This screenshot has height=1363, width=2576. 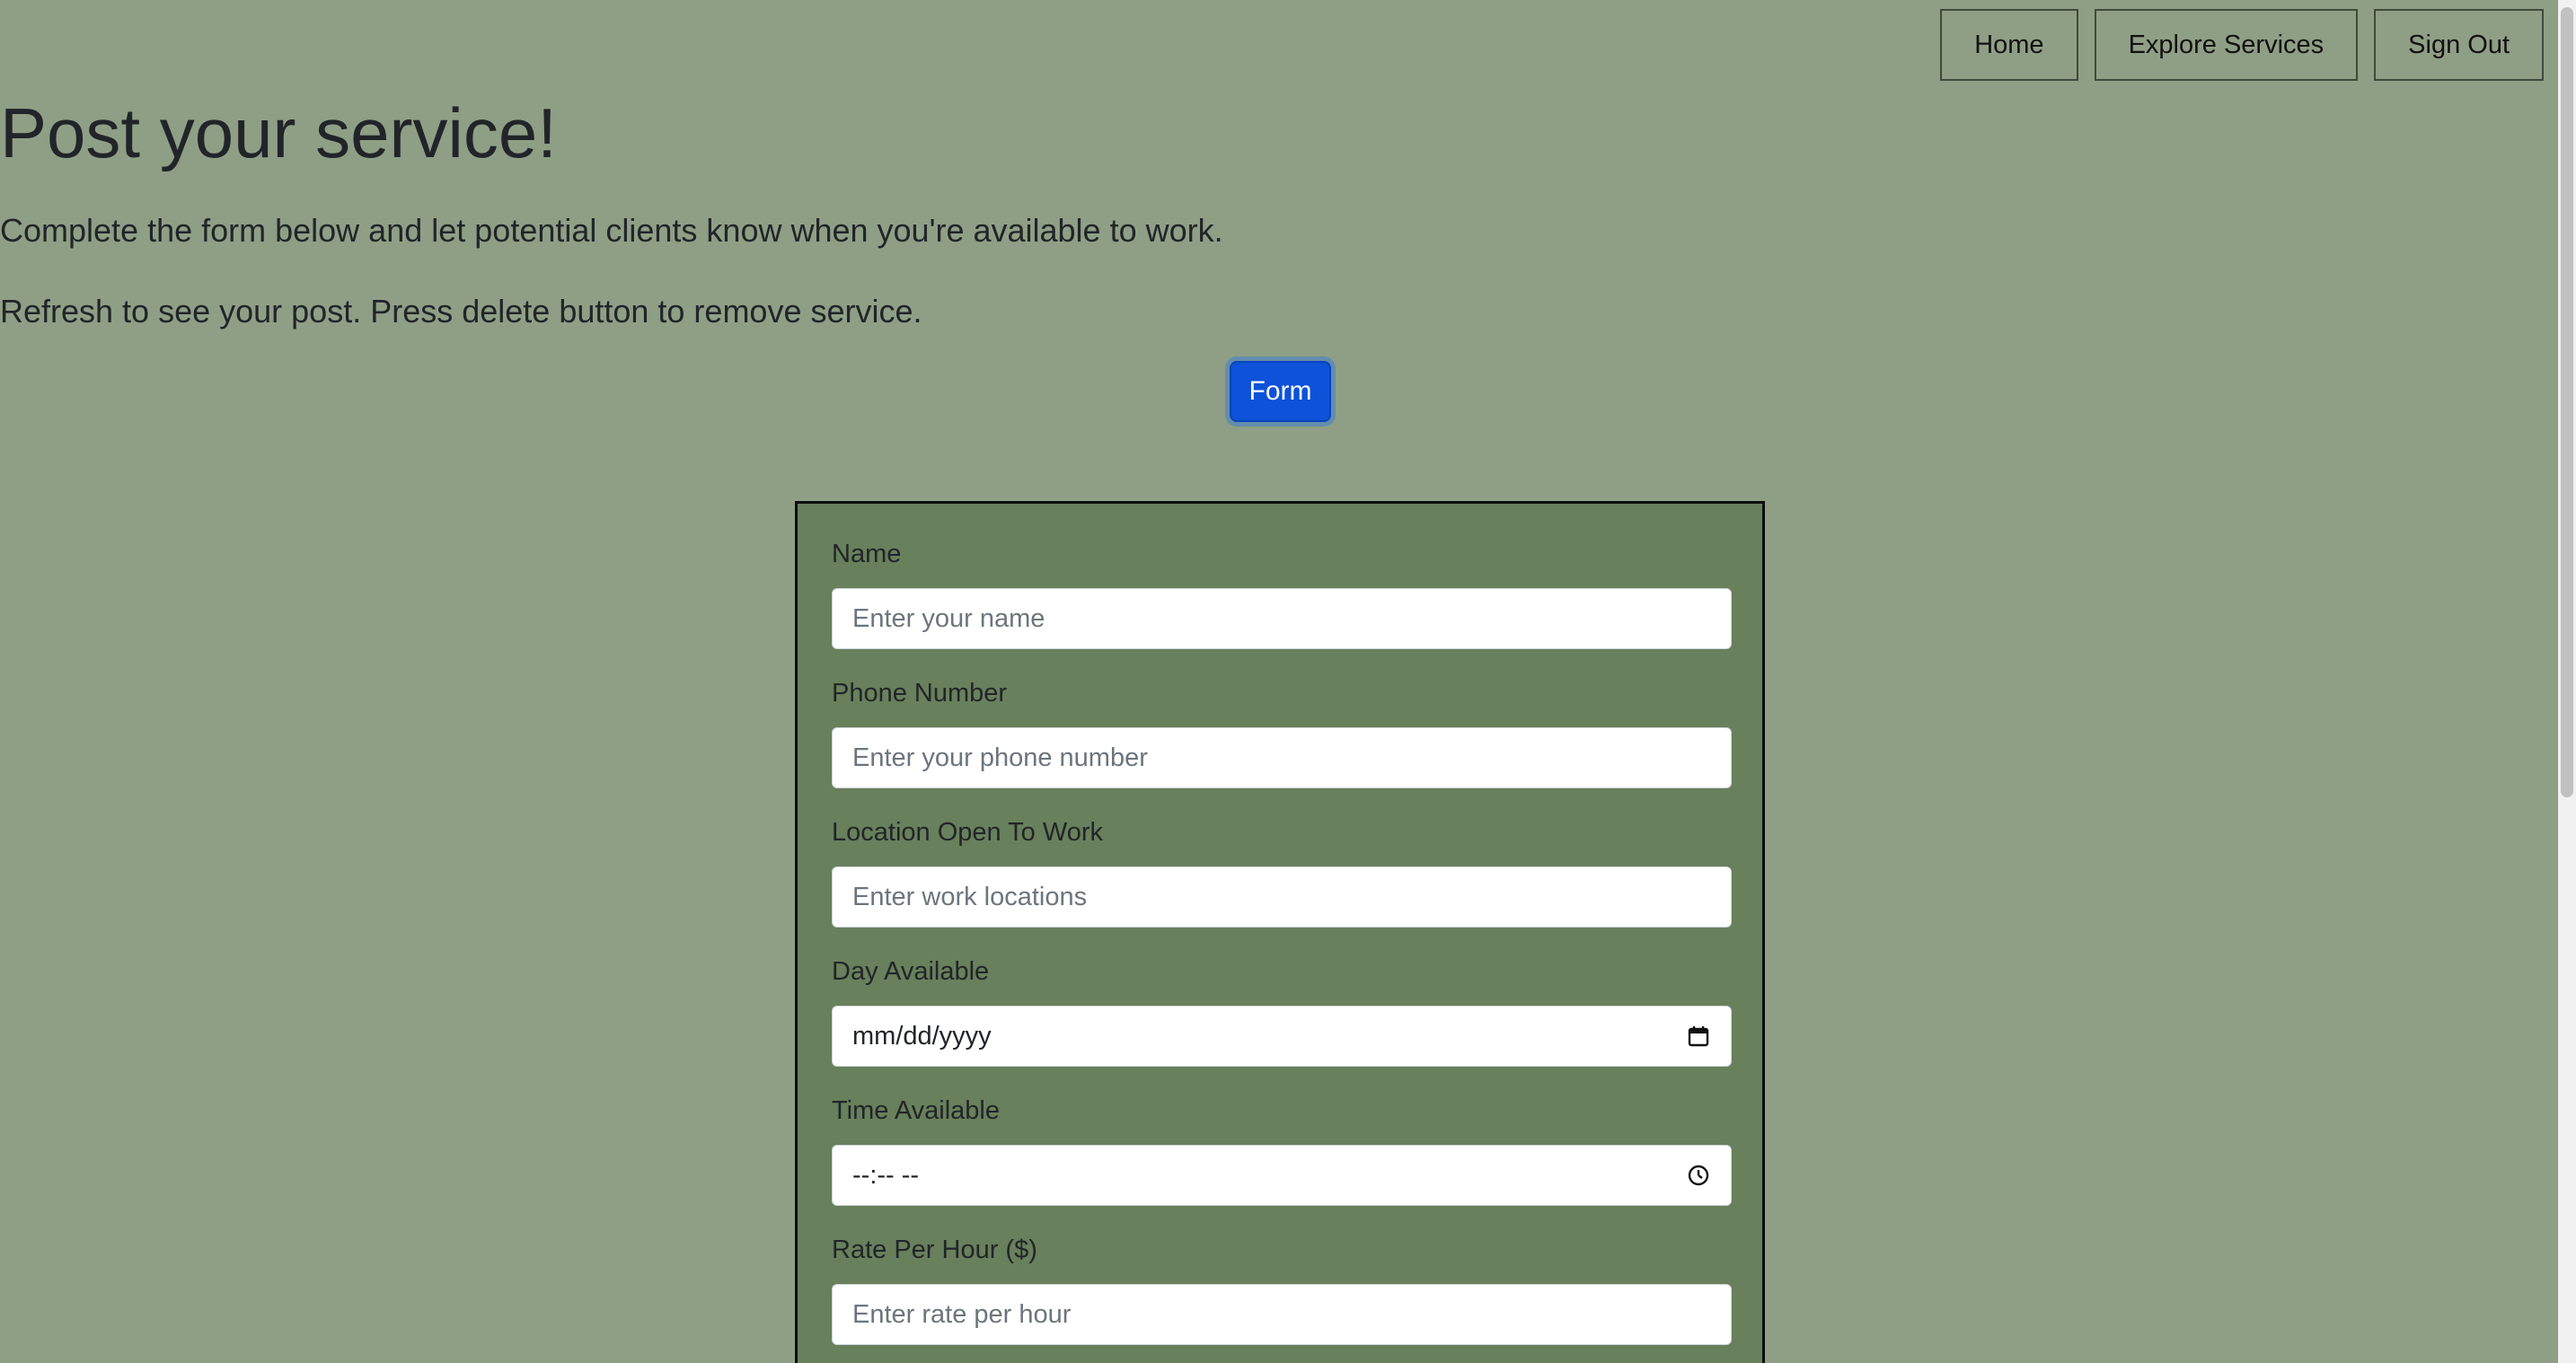 I want to click on location-label: Location Open To Work, so click(x=967, y=832).